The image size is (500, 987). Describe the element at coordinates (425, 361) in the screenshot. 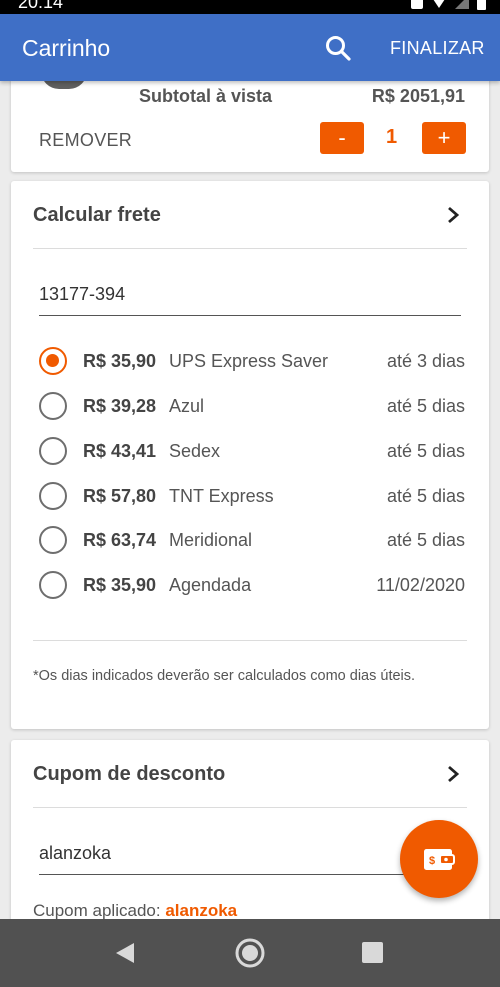

I see `shipping-option-eta: até 3 dias` at that location.